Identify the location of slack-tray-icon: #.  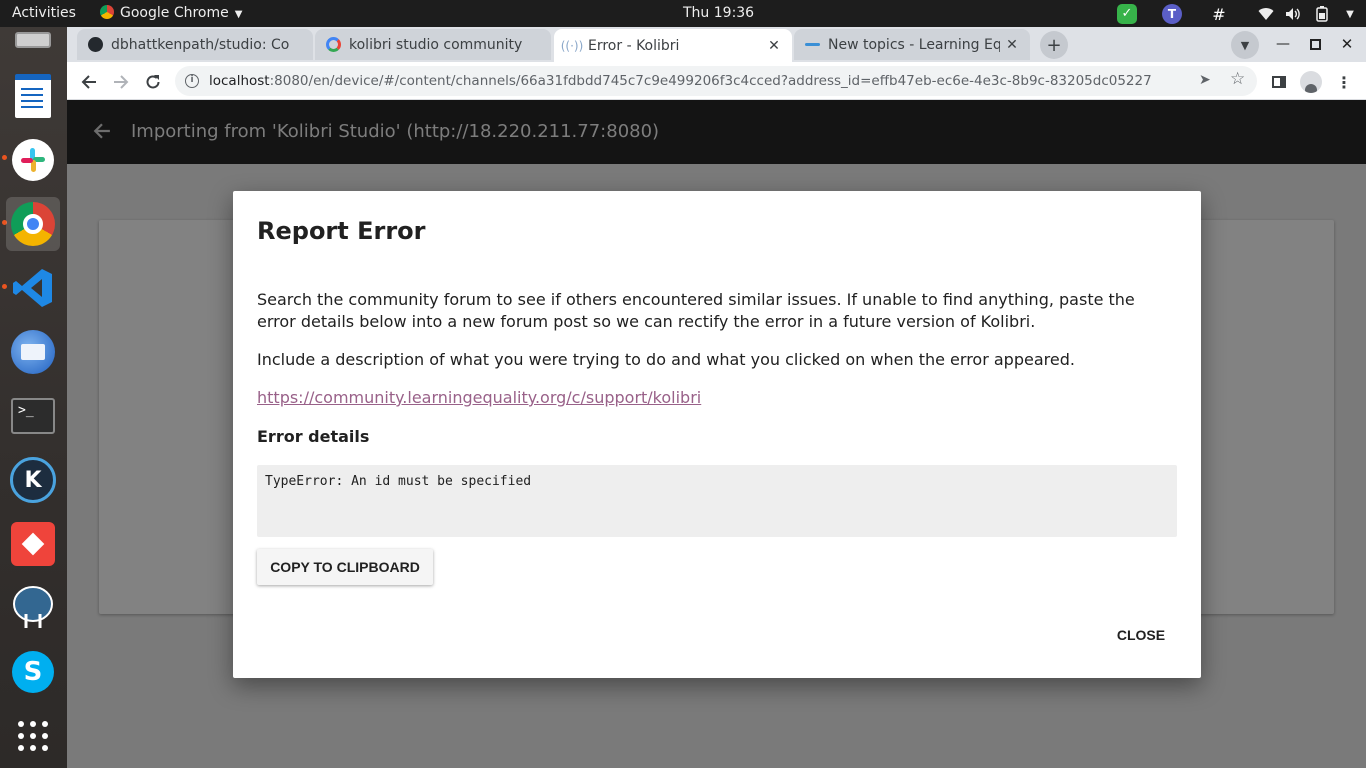
(1219, 14).